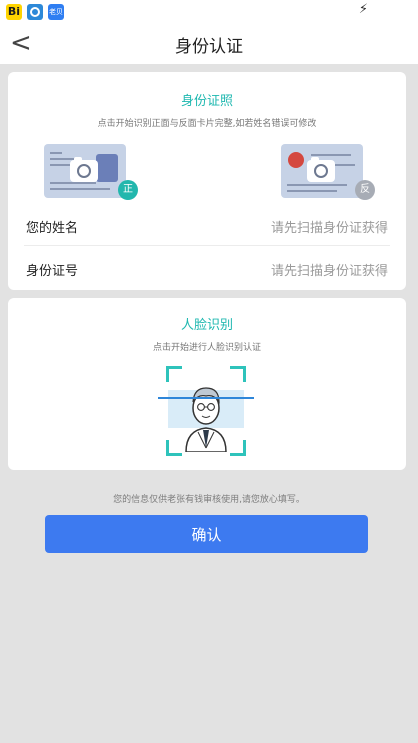  What do you see at coordinates (206, 398) in the screenshot?
I see `scan-line` at bounding box center [206, 398].